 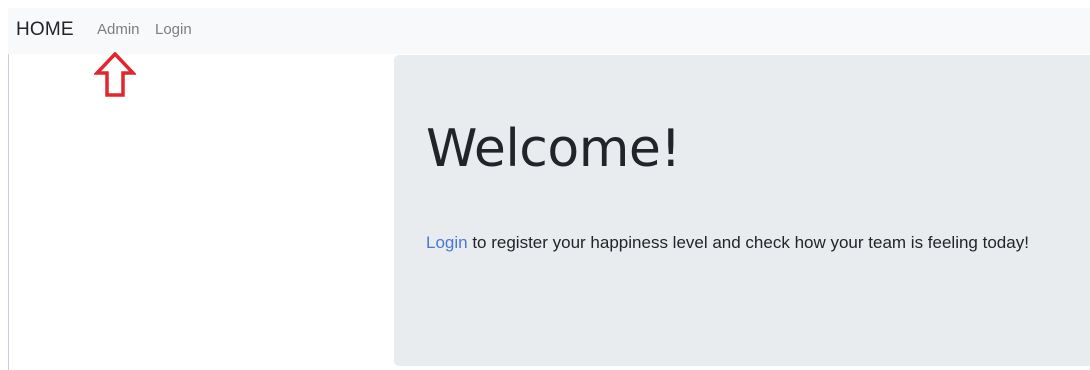 I want to click on left-border-line, so click(x=8, y=212).